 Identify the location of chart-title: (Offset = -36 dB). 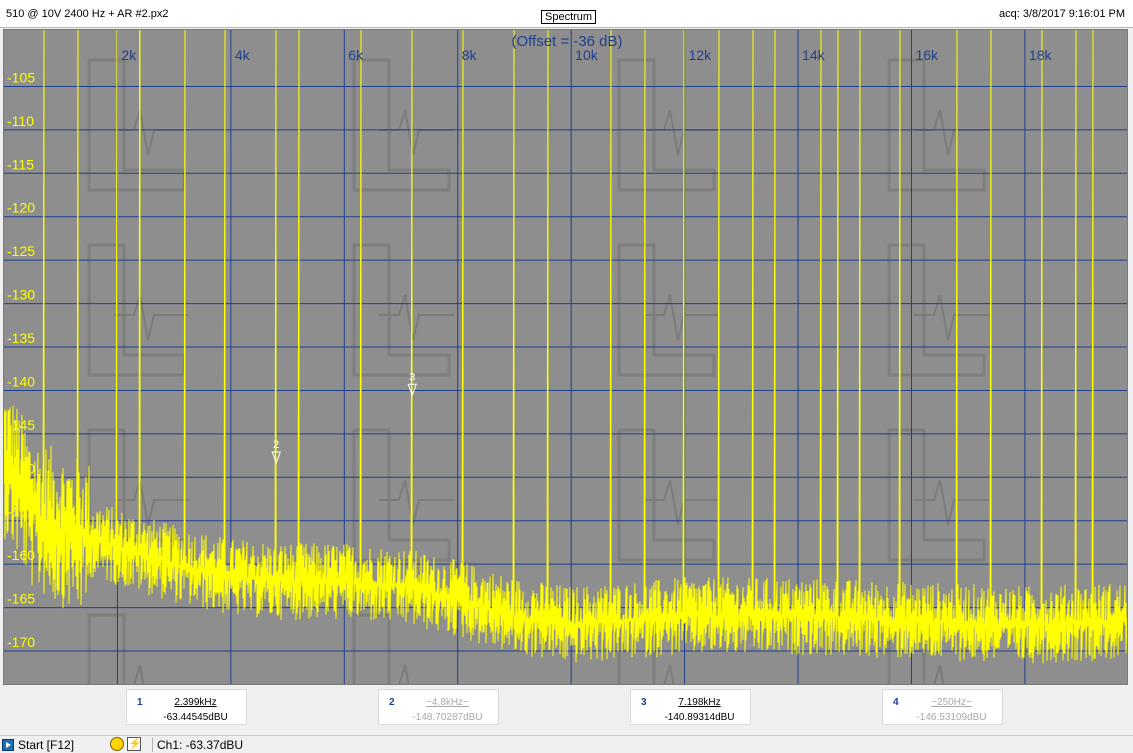
(566, 41).